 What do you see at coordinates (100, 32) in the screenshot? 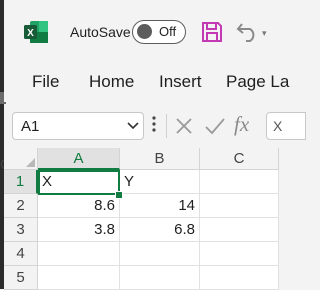
I see `autosave-label: AutoSave` at bounding box center [100, 32].